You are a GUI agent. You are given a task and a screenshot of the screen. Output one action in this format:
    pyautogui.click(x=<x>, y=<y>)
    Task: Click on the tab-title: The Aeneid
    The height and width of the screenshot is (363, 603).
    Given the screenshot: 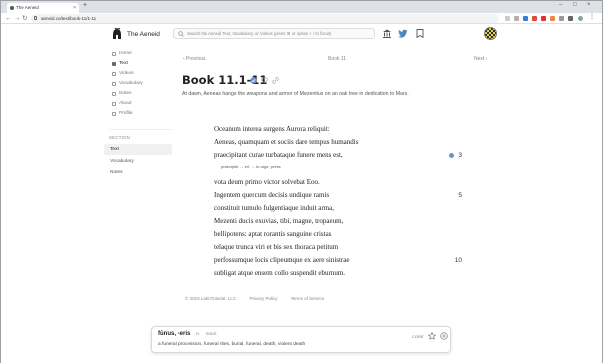 What is the action you would take?
    pyautogui.click(x=27, y=7)
    